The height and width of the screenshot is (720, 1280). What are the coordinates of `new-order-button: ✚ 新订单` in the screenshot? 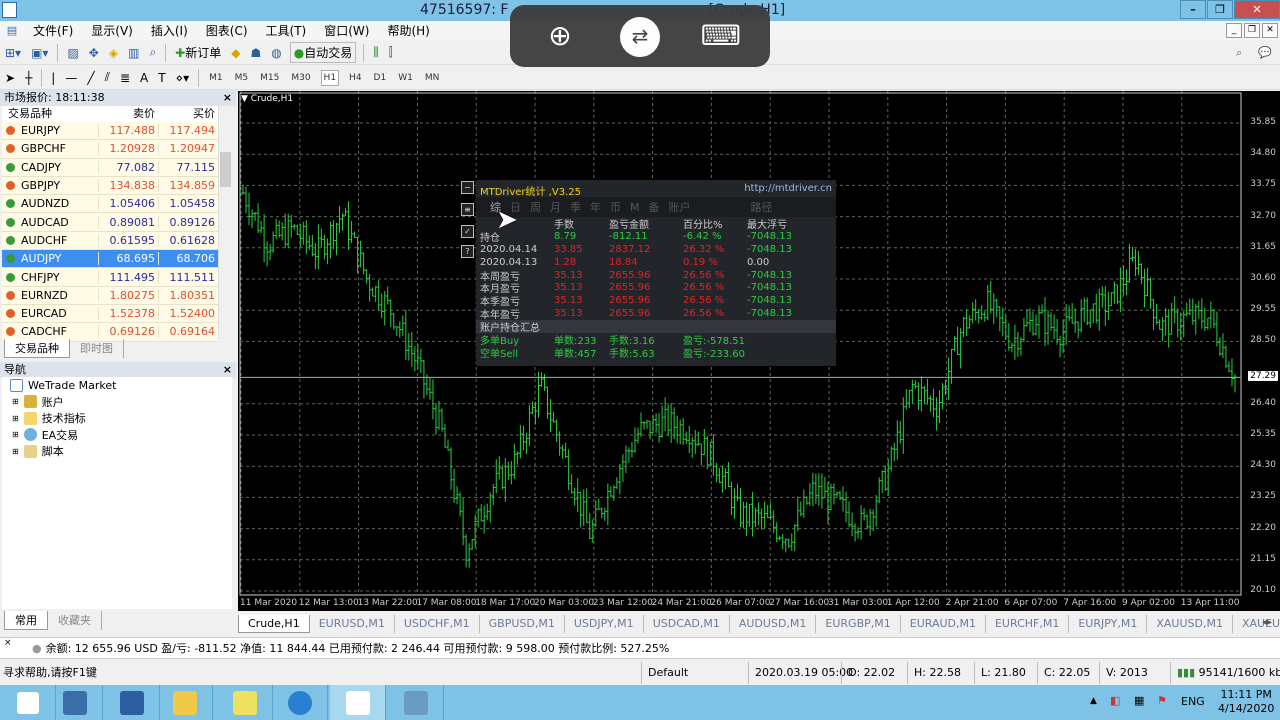 It's located at (198, 52).